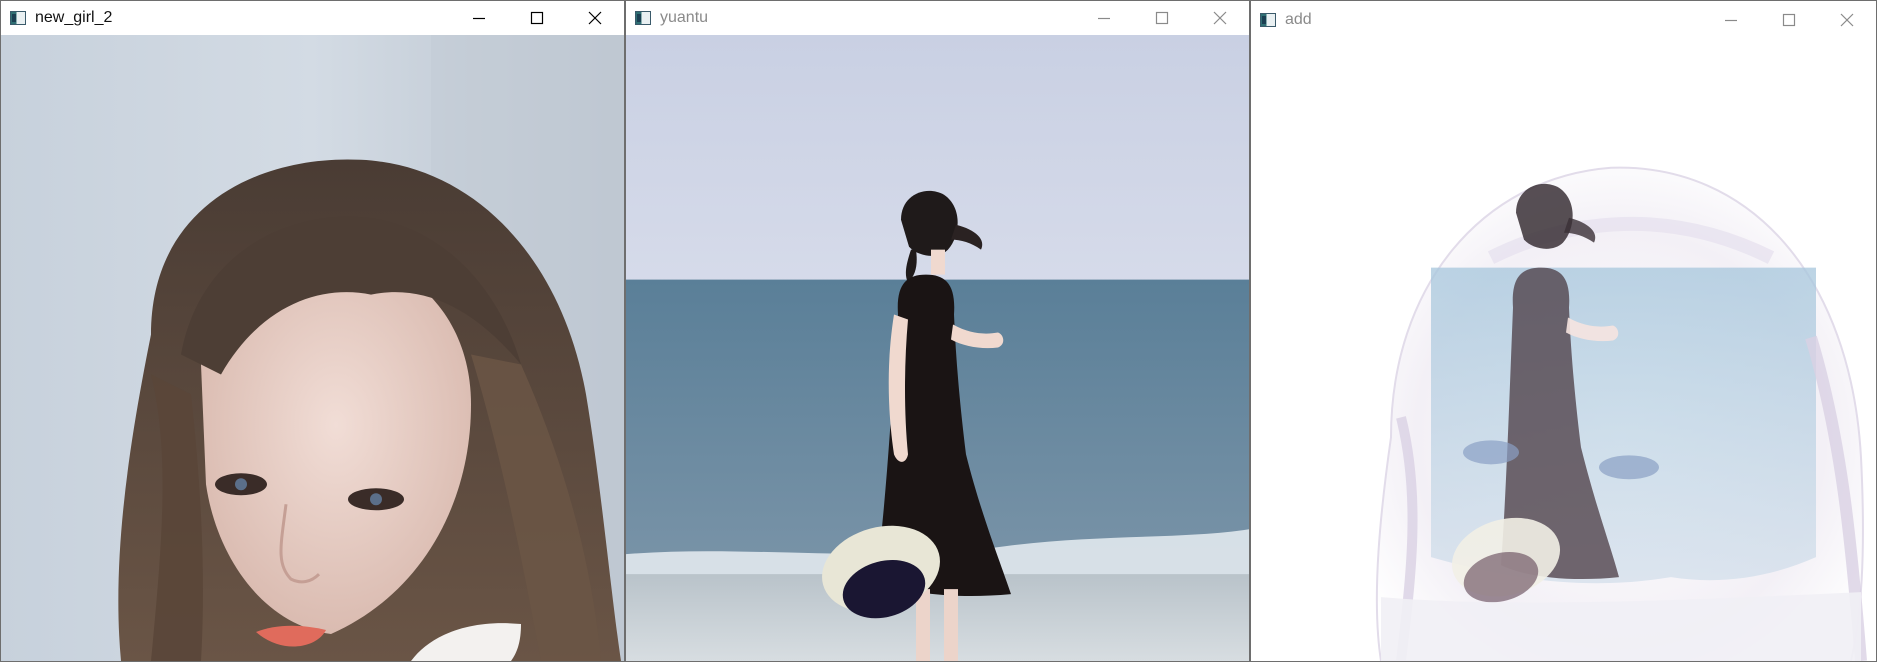  Describe the element at coordinates (74, 17) in the screenshot. I see `window-title: new_girl_2` at that location.